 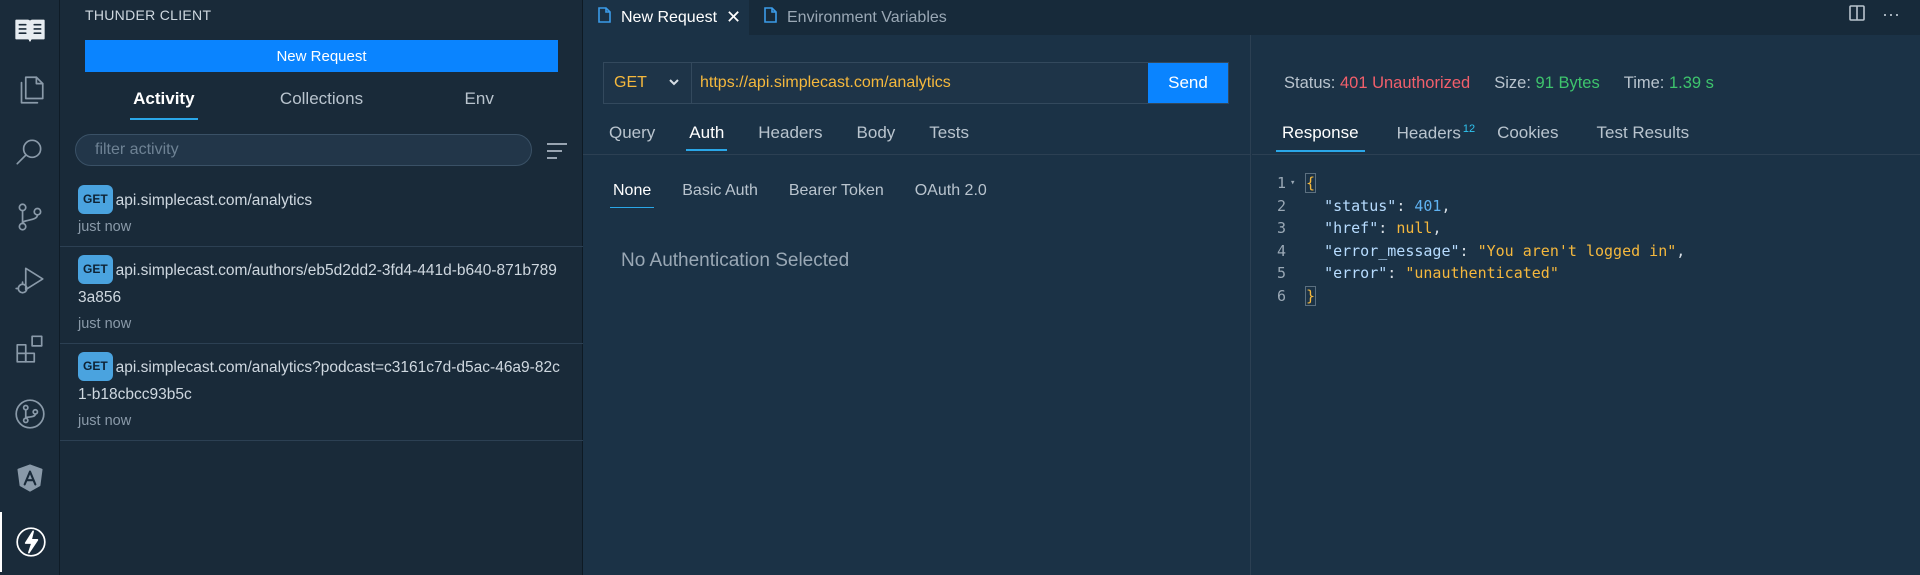 I want to click on auth-message: No Authentication Selected, so click(x=735, y=260).